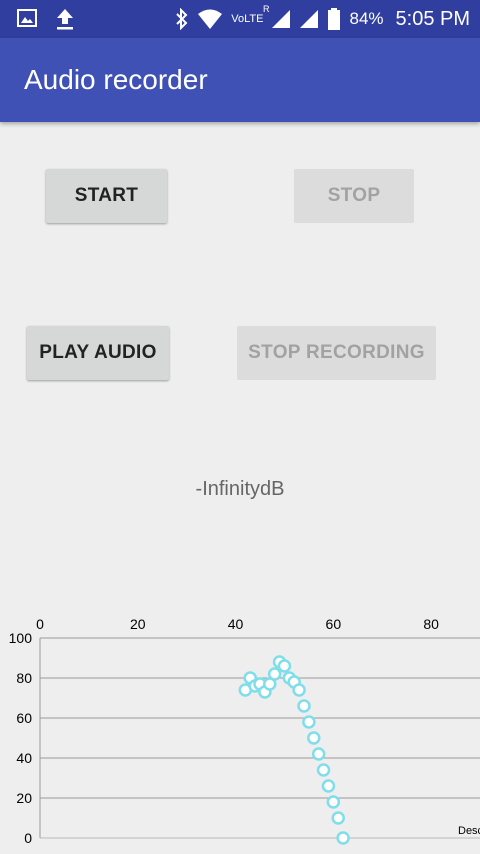  Describe the element at coordinates (354, 196) in the screenshot. I see `stop-button: STOP` at that location.